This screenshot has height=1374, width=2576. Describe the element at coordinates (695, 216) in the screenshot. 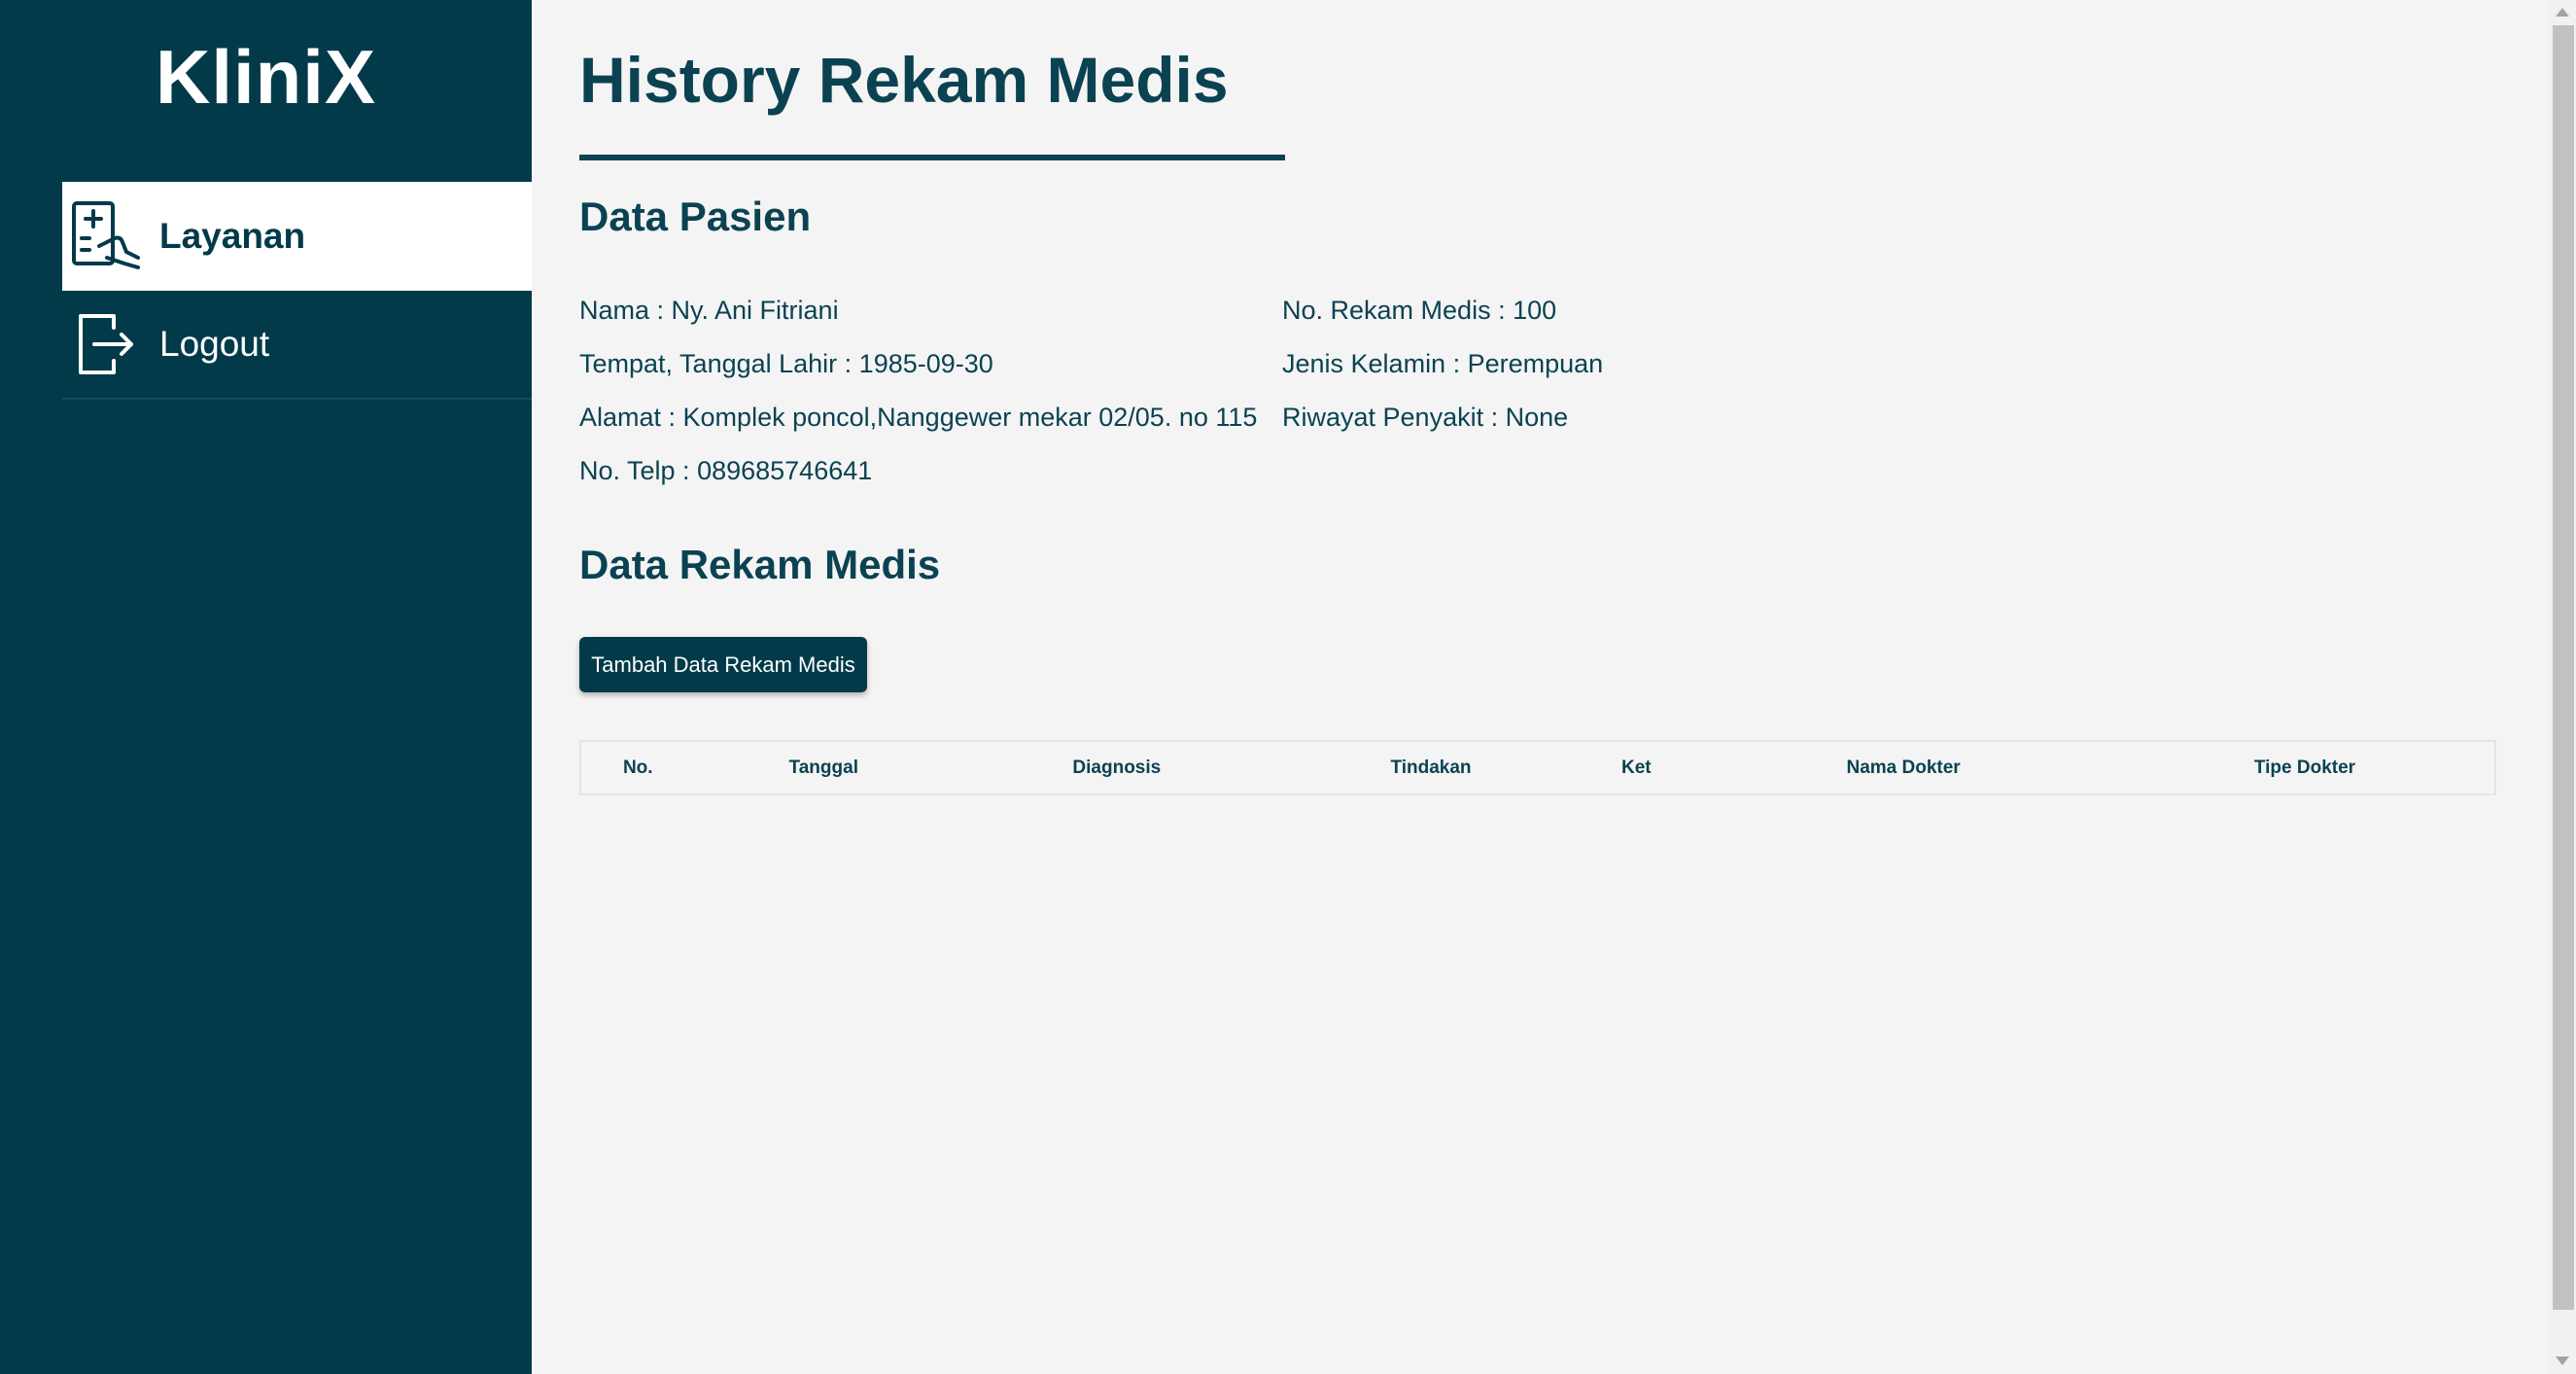

I see `patient-section-title: Data Pasien` at that location.